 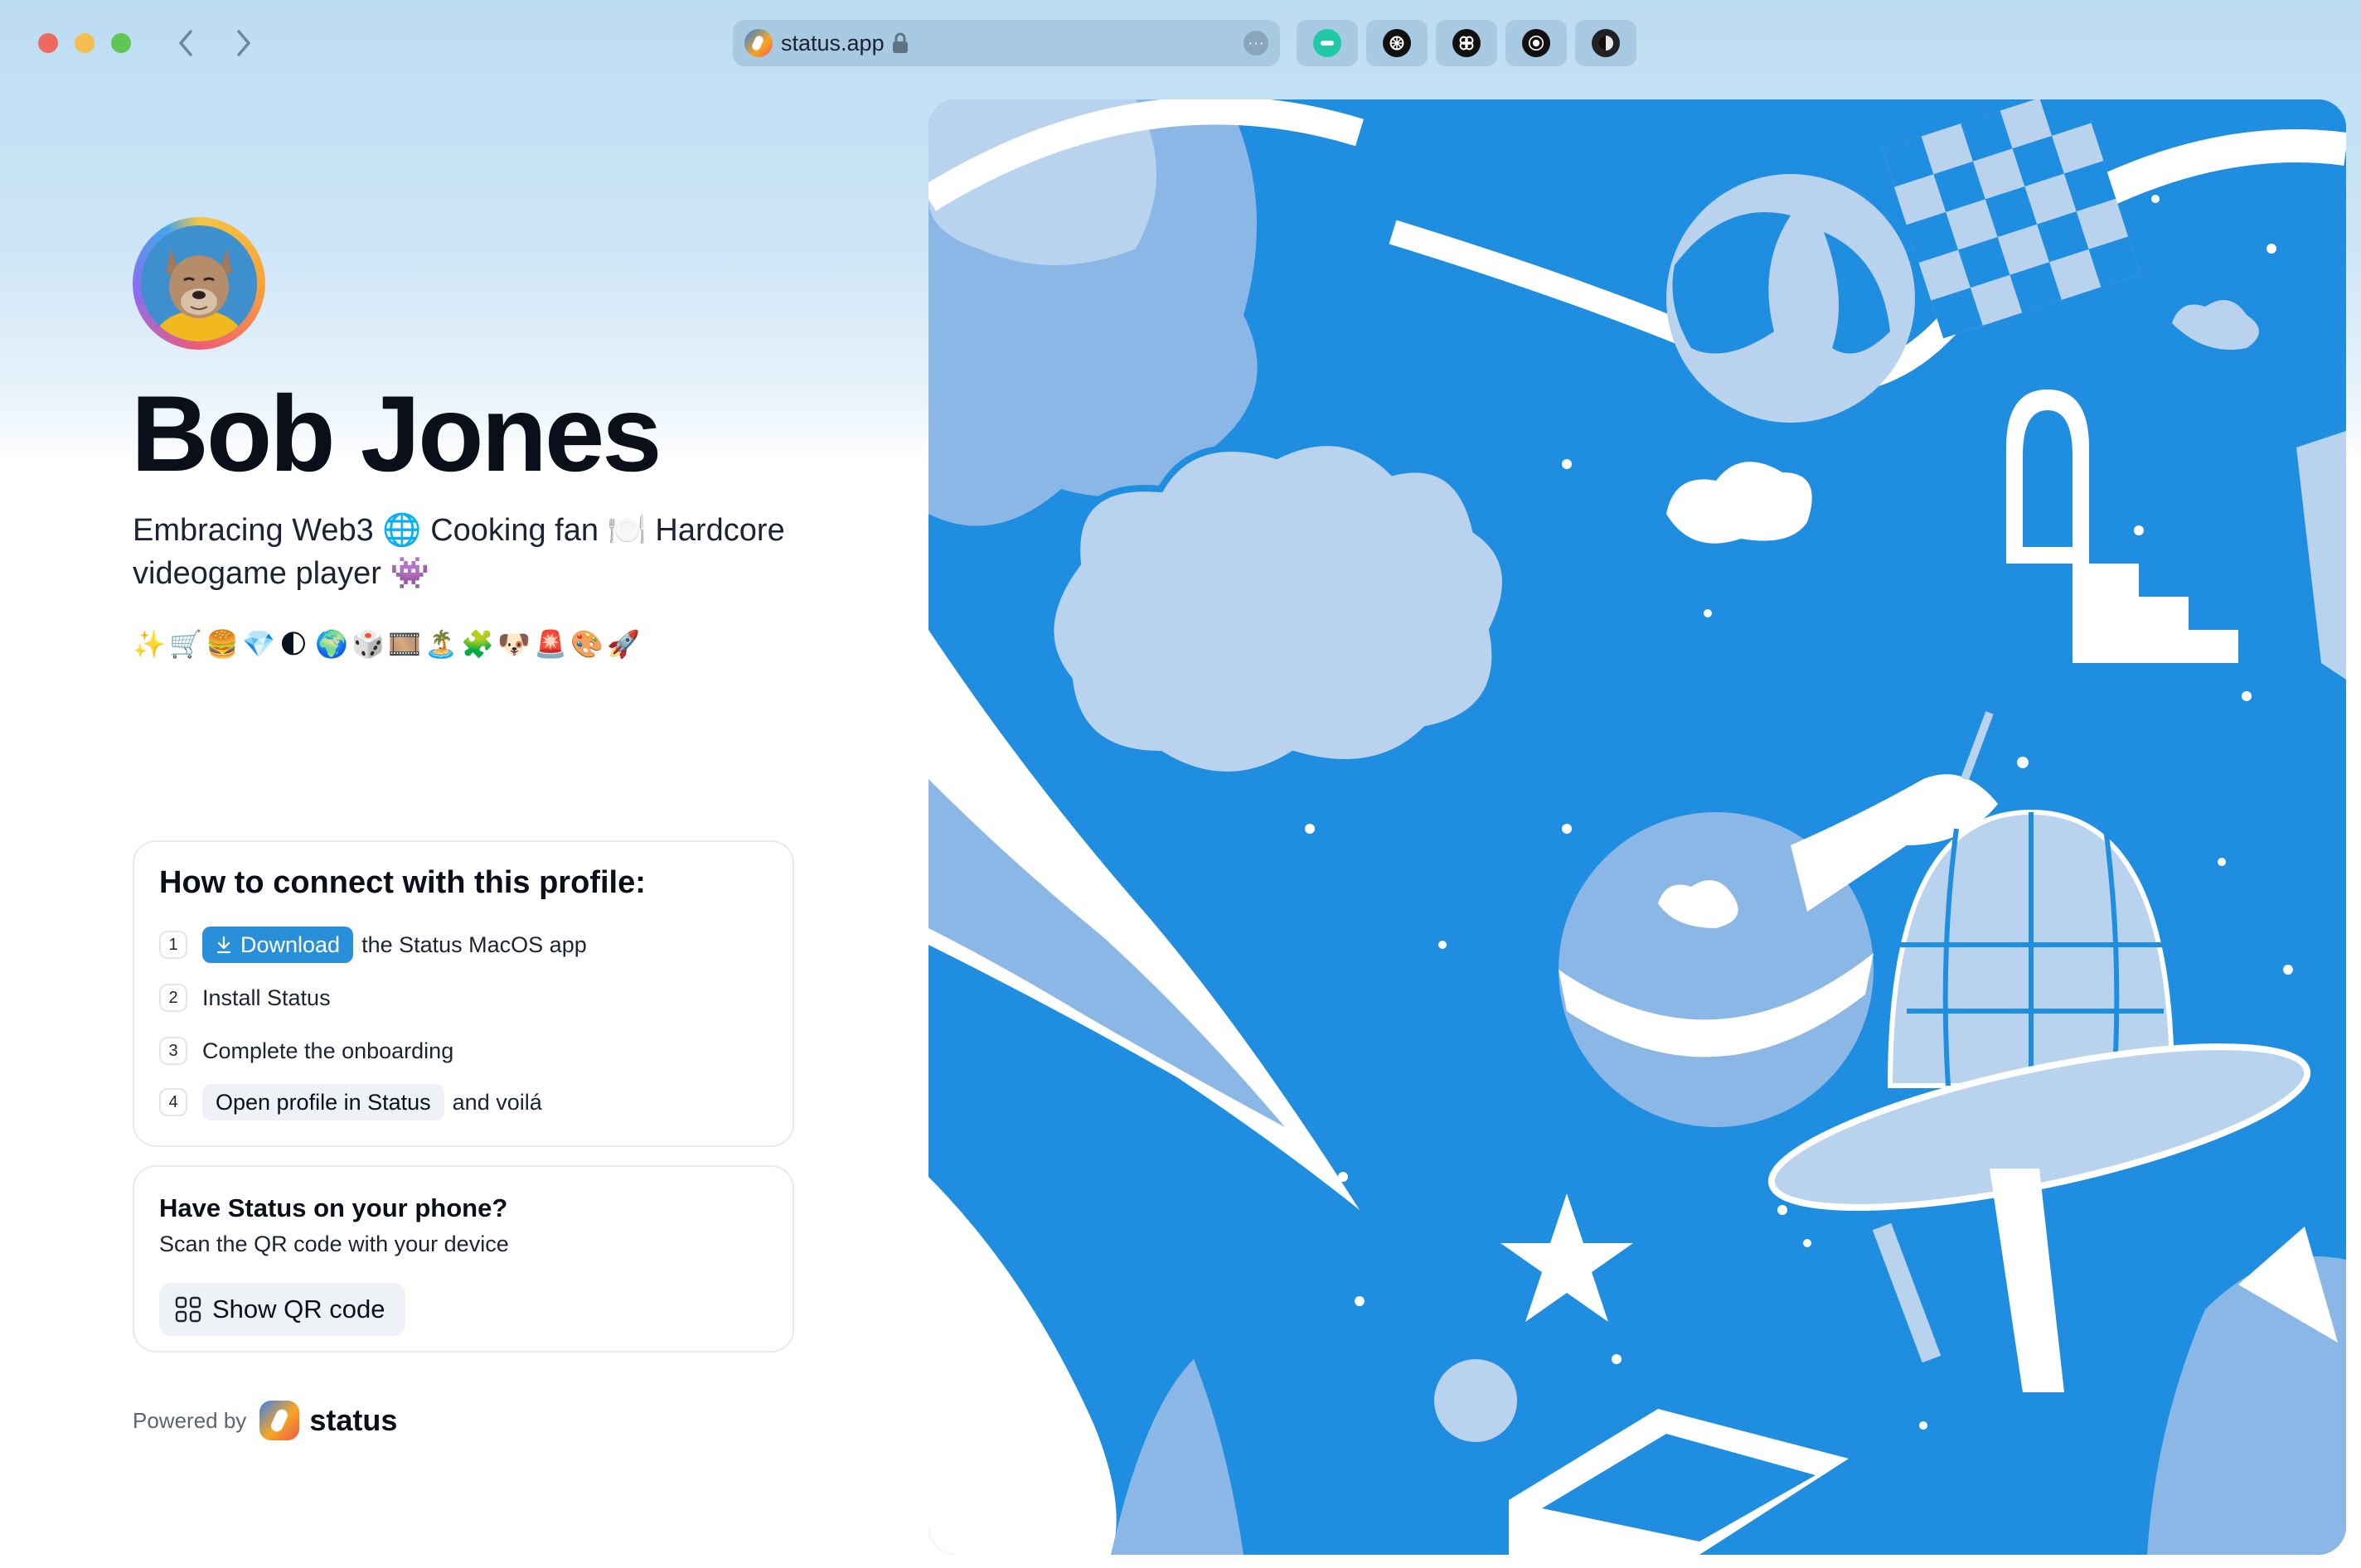 I want to click on openai-logo-icon, so click(x=1397, y=43).